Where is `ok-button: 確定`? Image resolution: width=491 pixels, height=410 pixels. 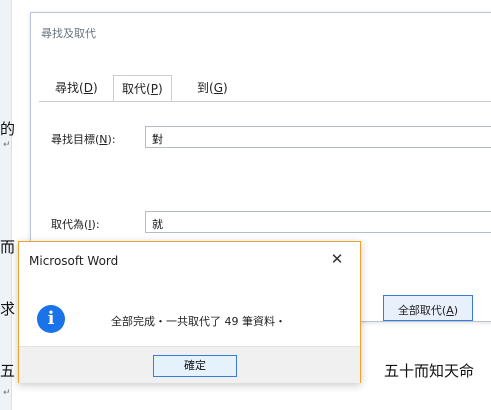 ok-button: 確定 is located at coordinates (195, 366).